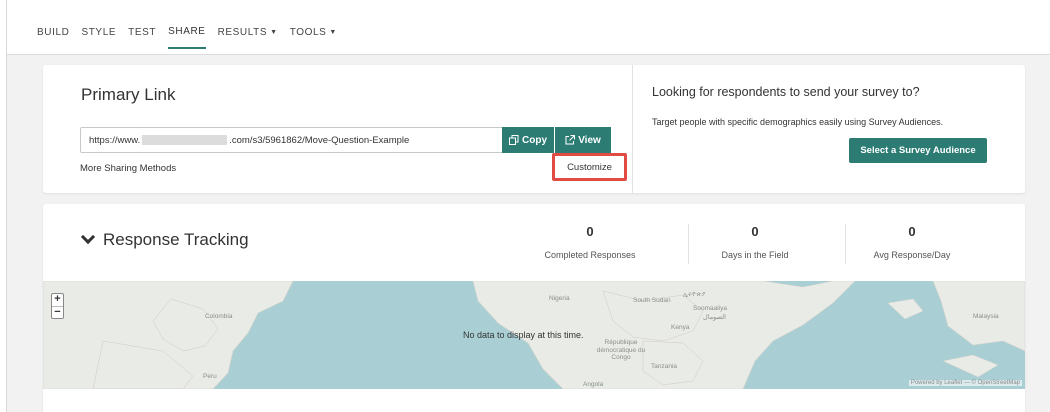 This screenshot has height=412, width=1050. What do you see at coordinates (534, 400) in the screenshot?
I see `card-footer-area` at bounding box center [534, 400].